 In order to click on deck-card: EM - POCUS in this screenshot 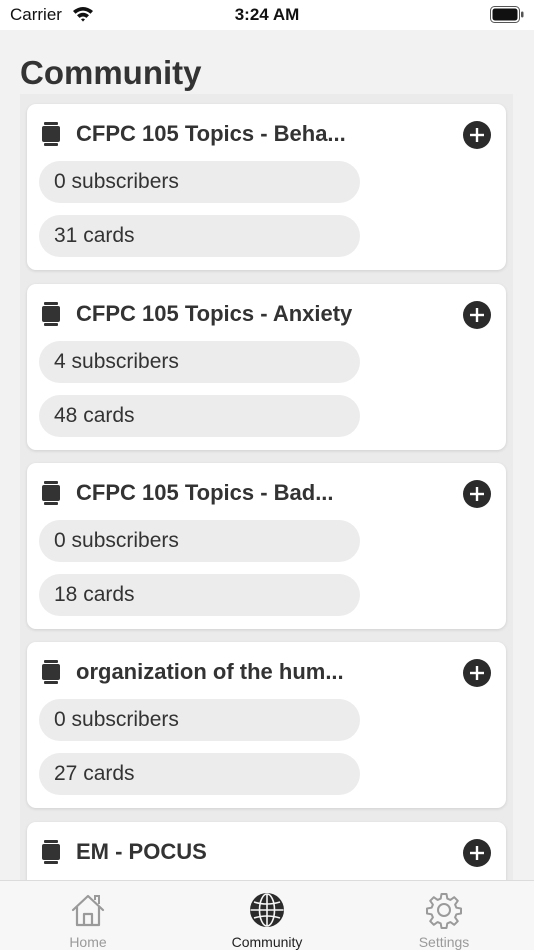, I will do `click(266, 851)`.